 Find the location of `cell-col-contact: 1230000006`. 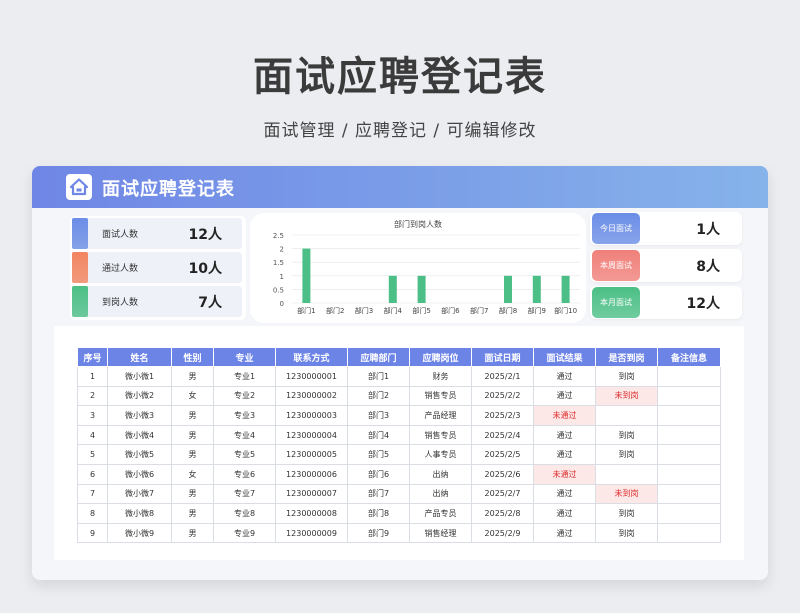

cell-col-contact: 1230000006 is located at coordinates (311, 474).